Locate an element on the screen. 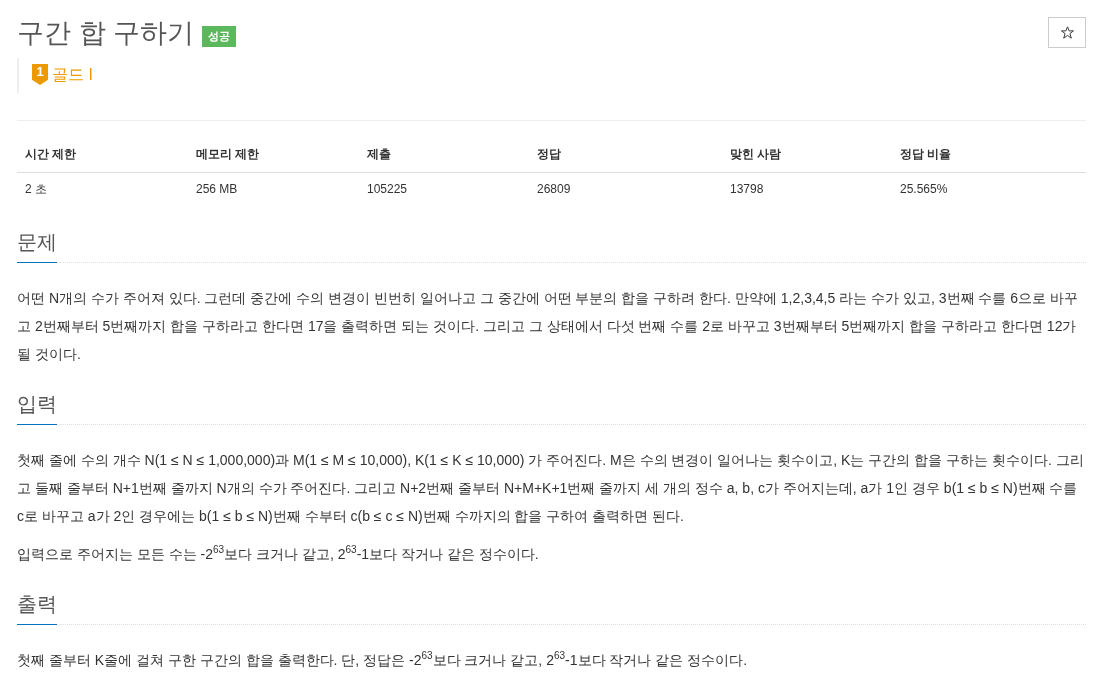 Image resolution: width=1104 pixels, height=697 pixels. table-cell: 105225 is located at coordinates (444, 189).